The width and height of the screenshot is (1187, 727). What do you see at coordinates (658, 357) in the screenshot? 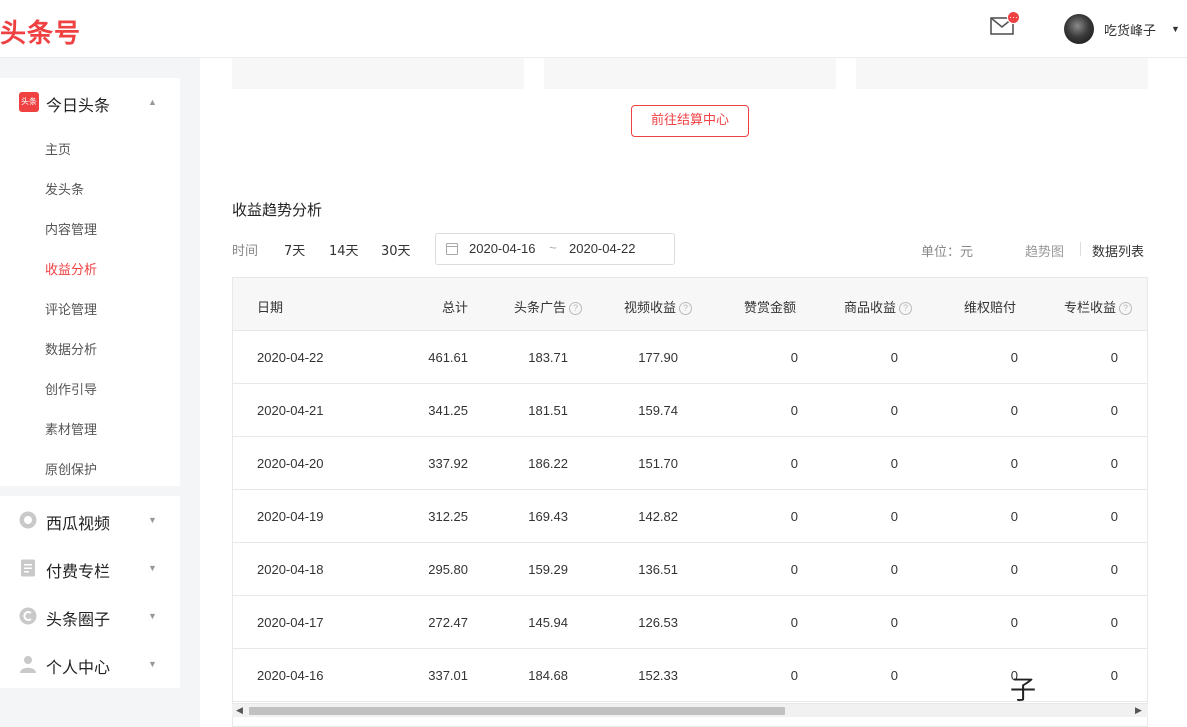
I see `cell-value: 177.90` at bounding box center [658, 357].